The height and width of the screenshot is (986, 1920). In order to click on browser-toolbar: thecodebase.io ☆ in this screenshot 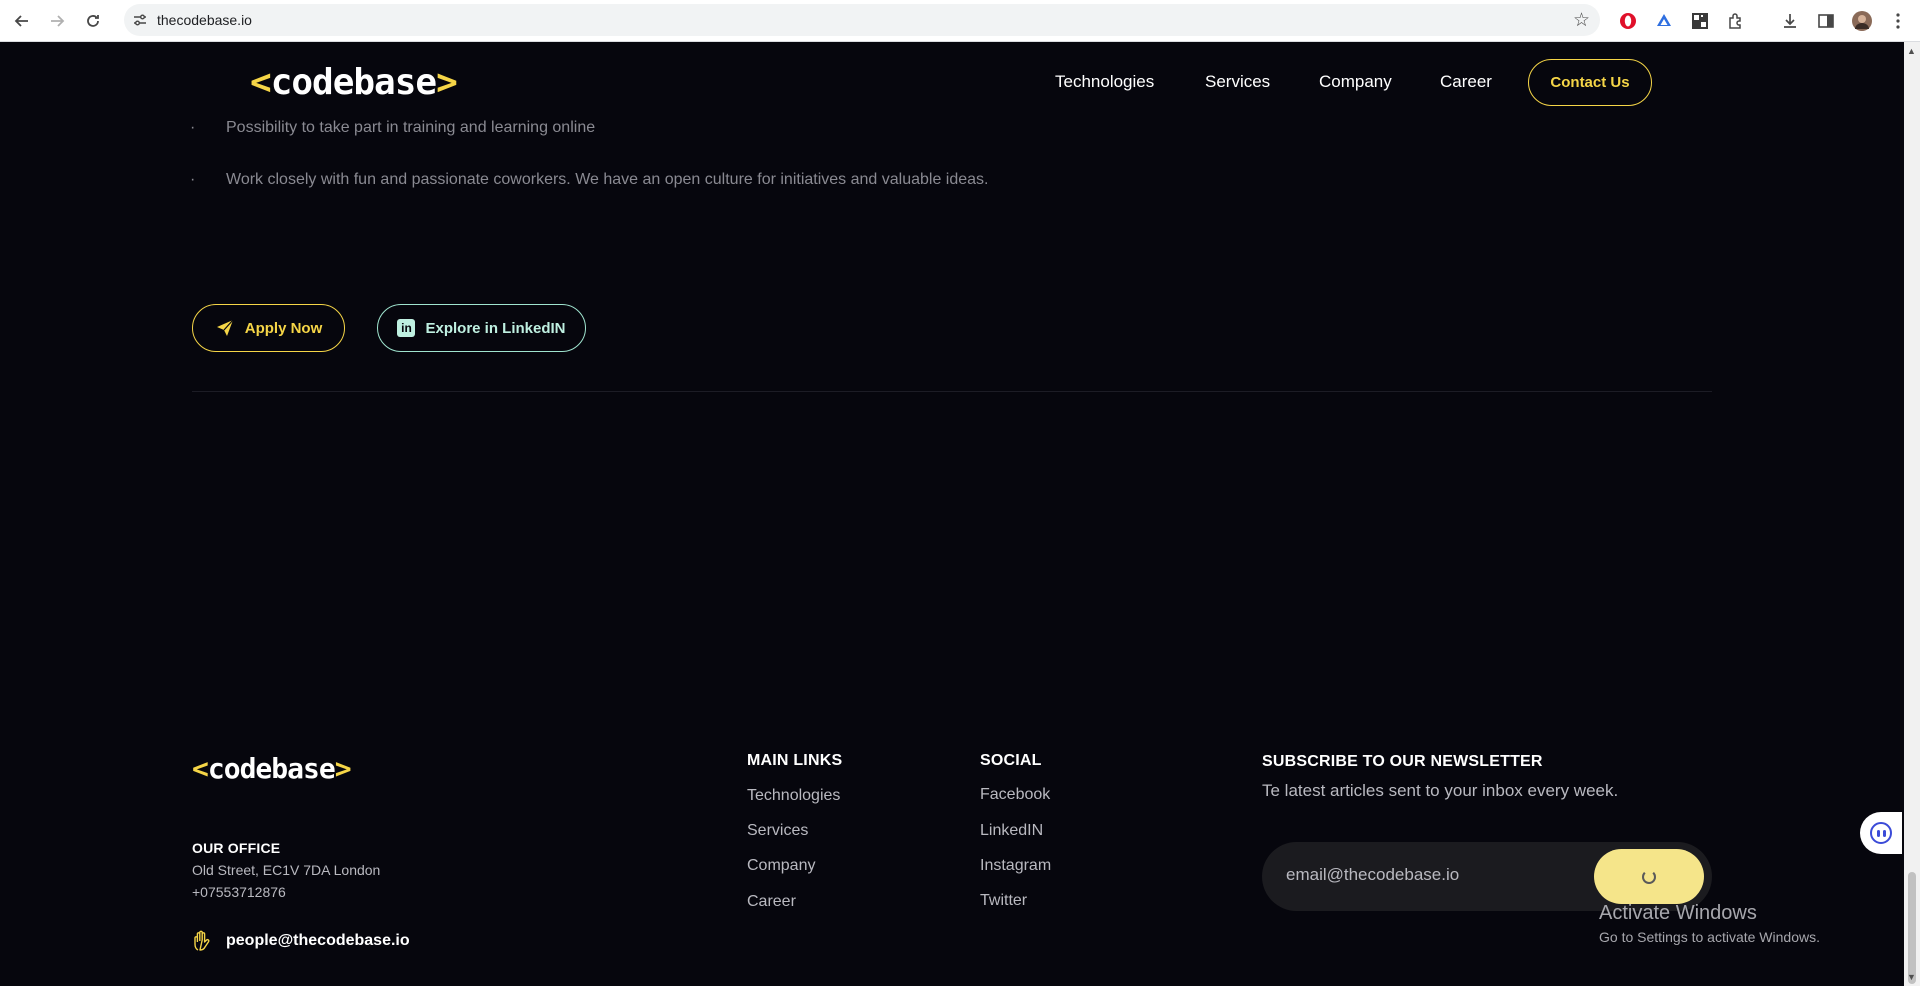, I will do `click(960, 21)`.